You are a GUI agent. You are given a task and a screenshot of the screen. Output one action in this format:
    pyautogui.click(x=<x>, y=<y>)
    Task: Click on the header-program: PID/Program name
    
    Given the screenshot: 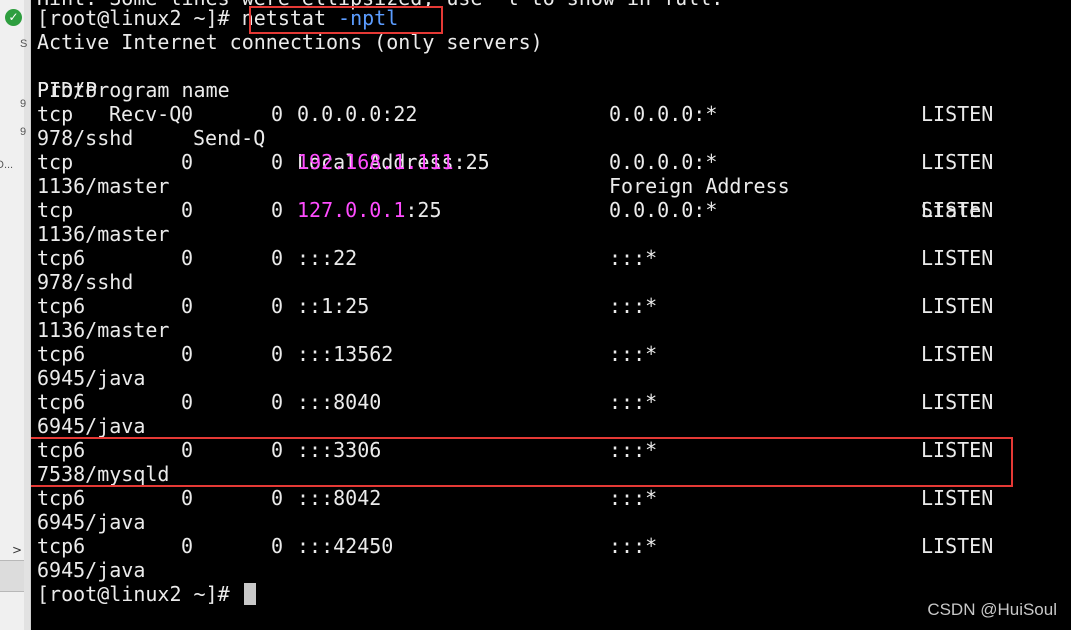 What is the action you would take?
    pyautogui.click(x=133, y=90)
    